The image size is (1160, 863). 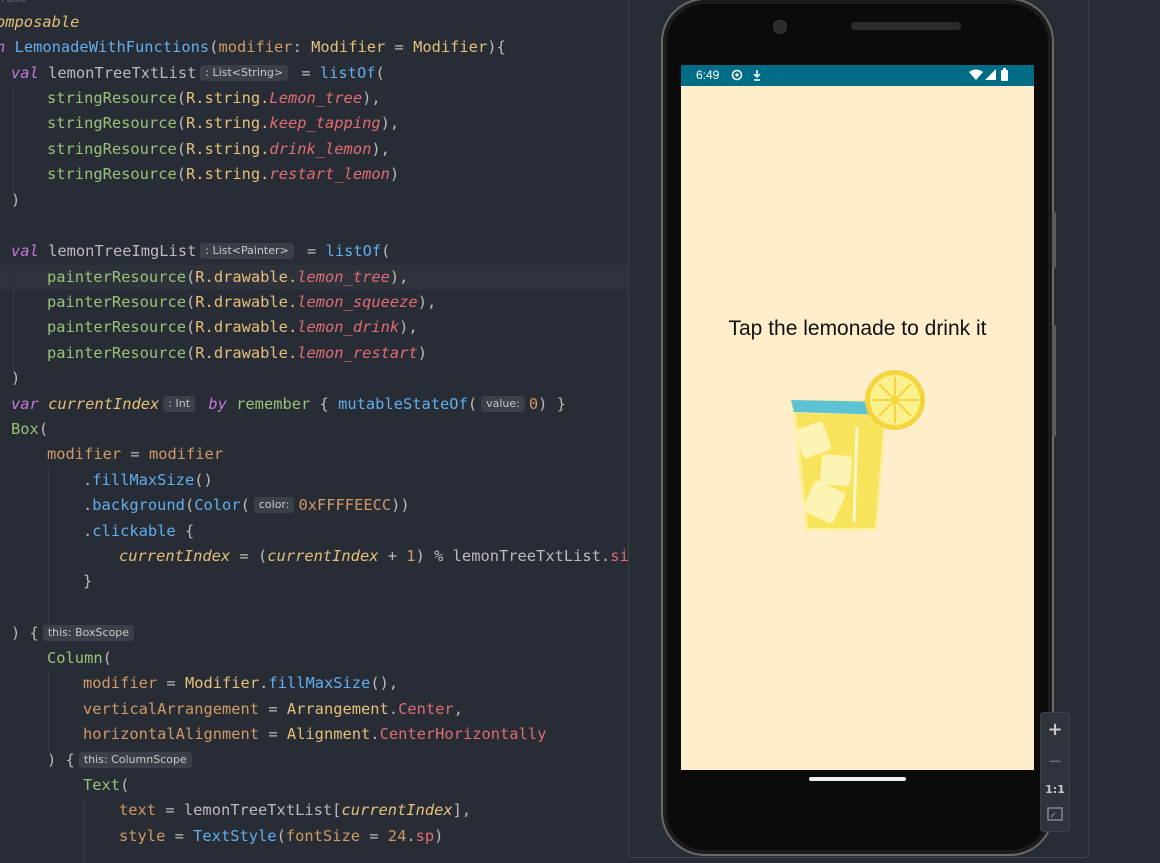 What do you see at coordinates (348, 327) in the screenshot?
I see `resource-token: lemon_drink` at bounding box center [348, 327].